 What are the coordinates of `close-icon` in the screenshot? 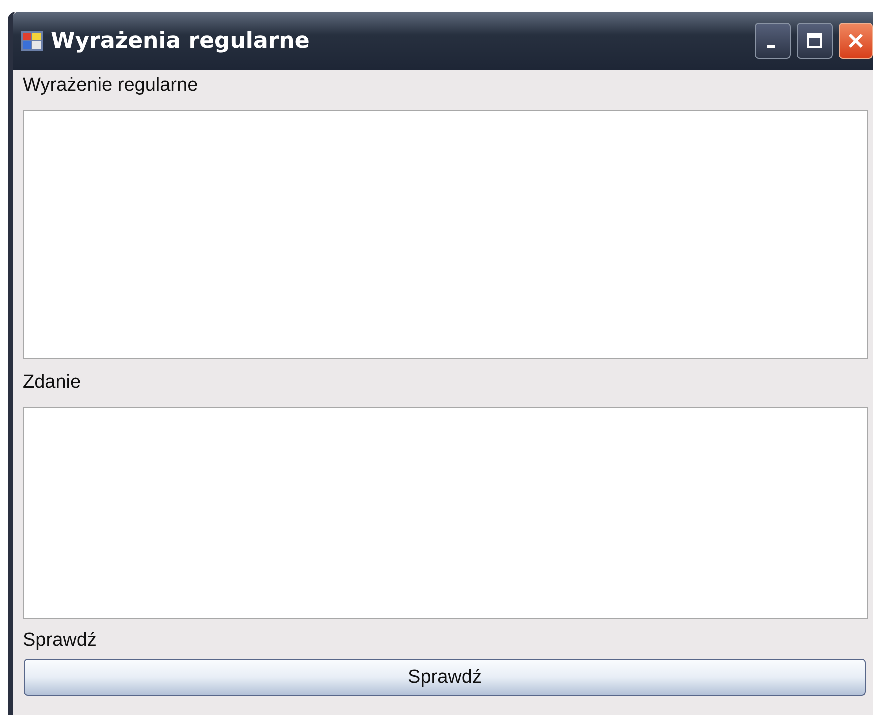 It's located at (856, 41).